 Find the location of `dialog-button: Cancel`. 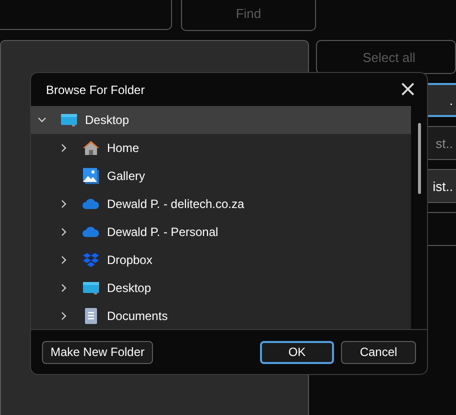

dialog-button: Cancel is located at coordinates (378, 352).